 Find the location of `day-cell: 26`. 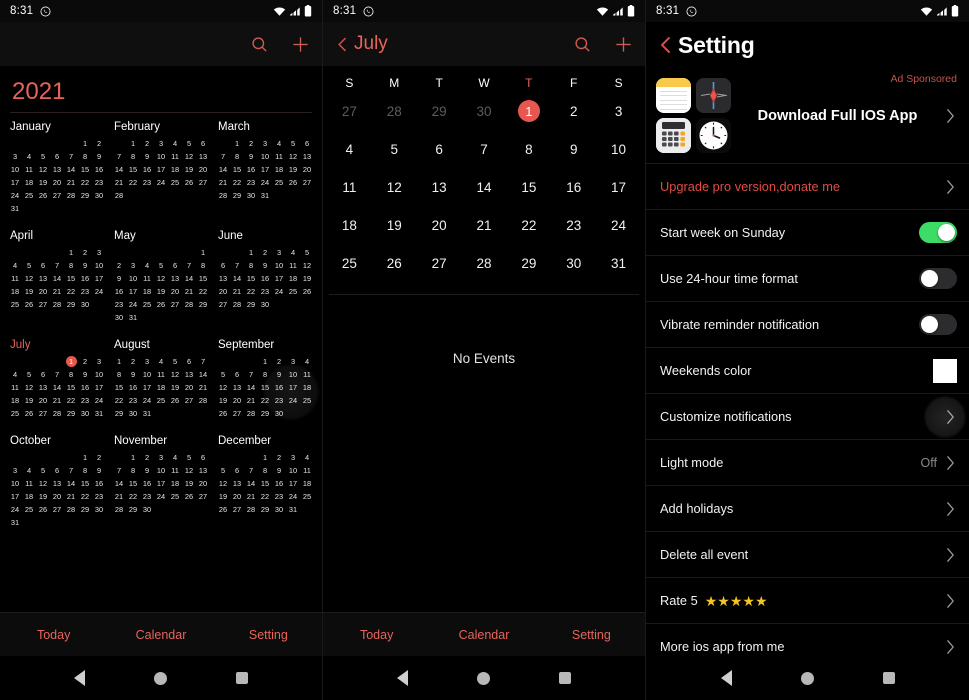

day-cell: 26 is located at coordinates (394, 263).